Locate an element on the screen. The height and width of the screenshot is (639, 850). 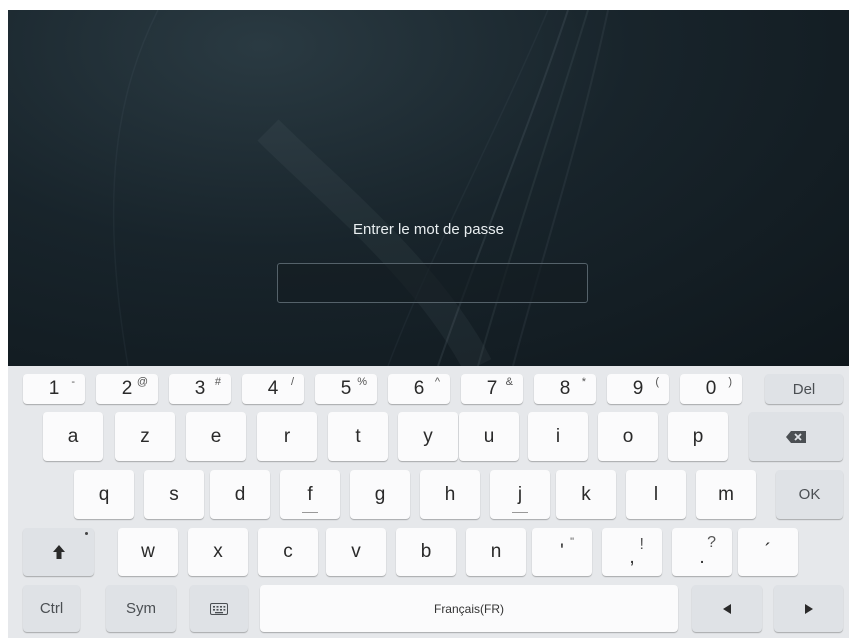
key-main-label: 6 is located at coordinates (419, 388).